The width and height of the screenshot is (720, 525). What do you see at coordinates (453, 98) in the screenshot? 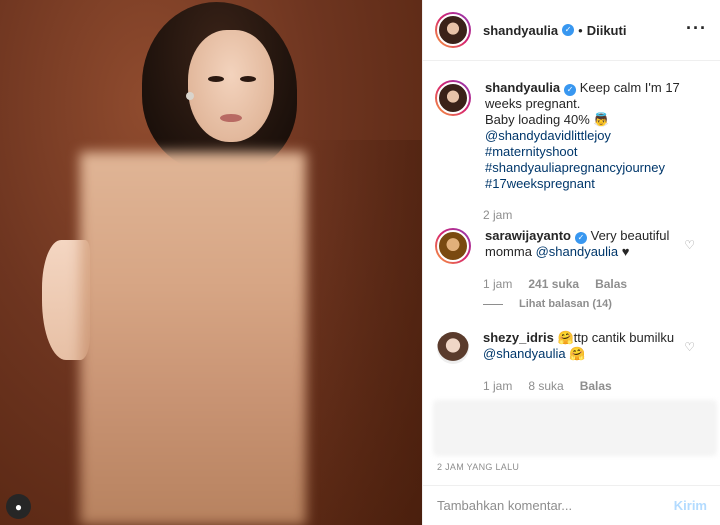
I see `caption-avatar` at bounding box center [453, 98].